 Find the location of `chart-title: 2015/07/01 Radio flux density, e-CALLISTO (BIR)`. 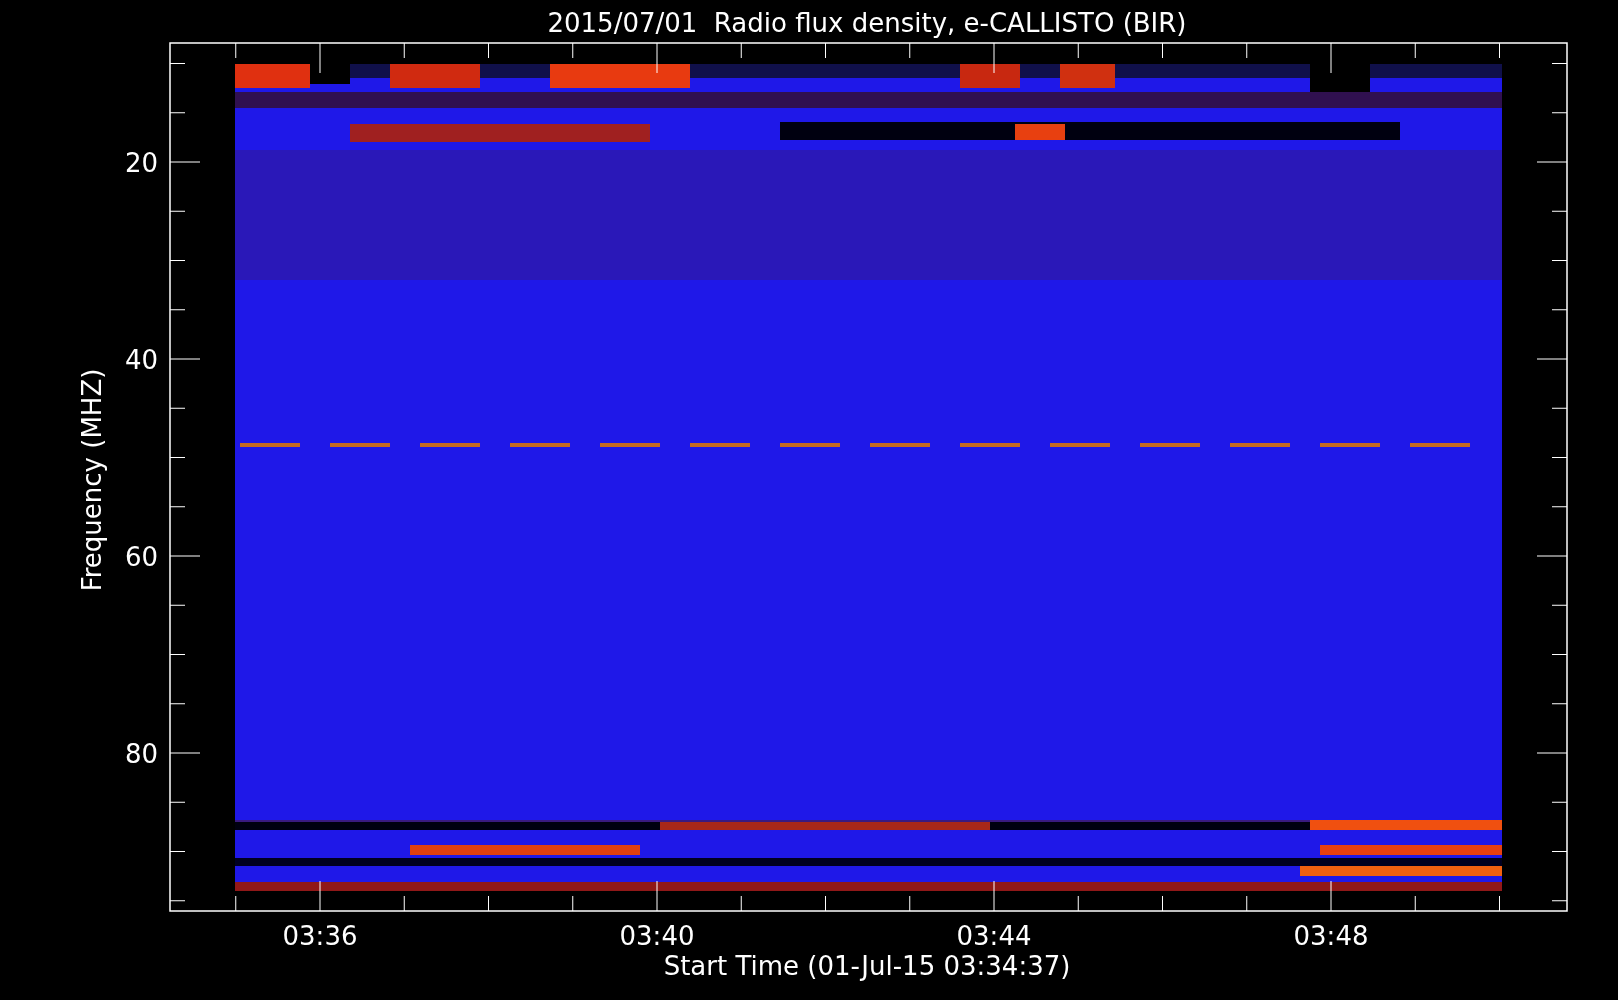

chart-title: 2015/07/01 Radio flux density, e-CALLISTO (BIR) is located at coordinates (867, 23).